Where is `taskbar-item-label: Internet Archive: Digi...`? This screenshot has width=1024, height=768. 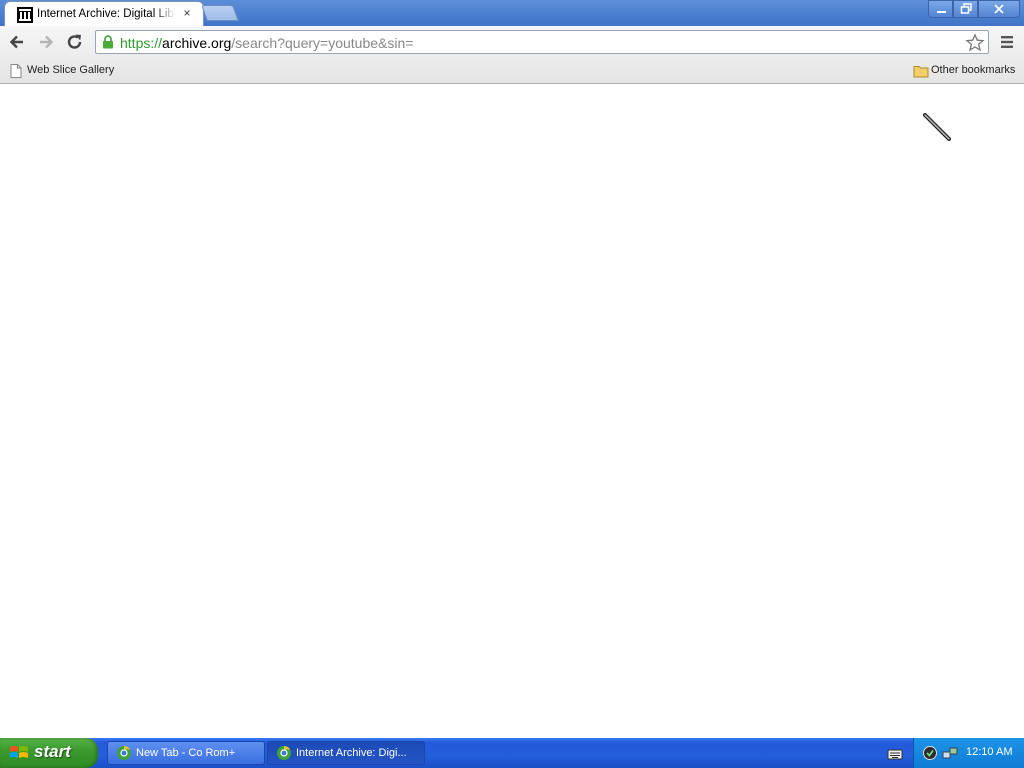 taskbar-item-label: Internet Archive: Digi... is located at coordinates (351, 753).